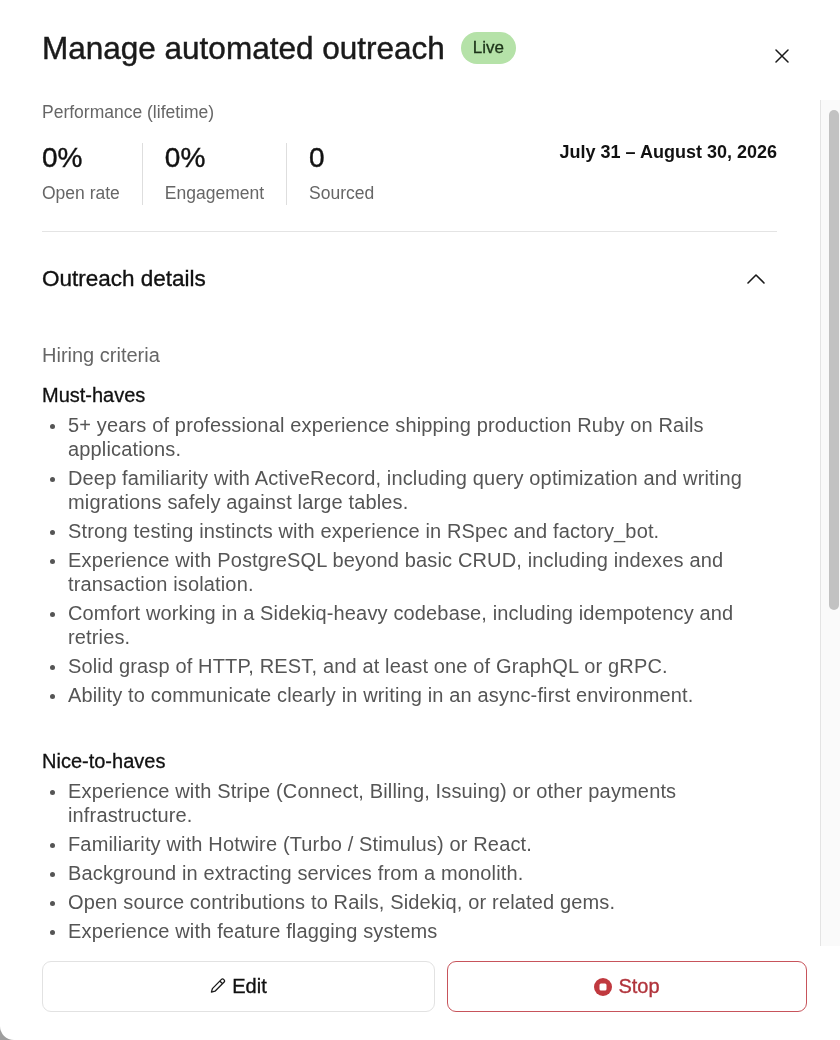  What do you see at coordinates (368, 666) in the screenshot?
I see `criteria-item: Solid grasp of HTTP, REST, and at least one of GraphQL or gRPC.` at bounding box center [368, 666].